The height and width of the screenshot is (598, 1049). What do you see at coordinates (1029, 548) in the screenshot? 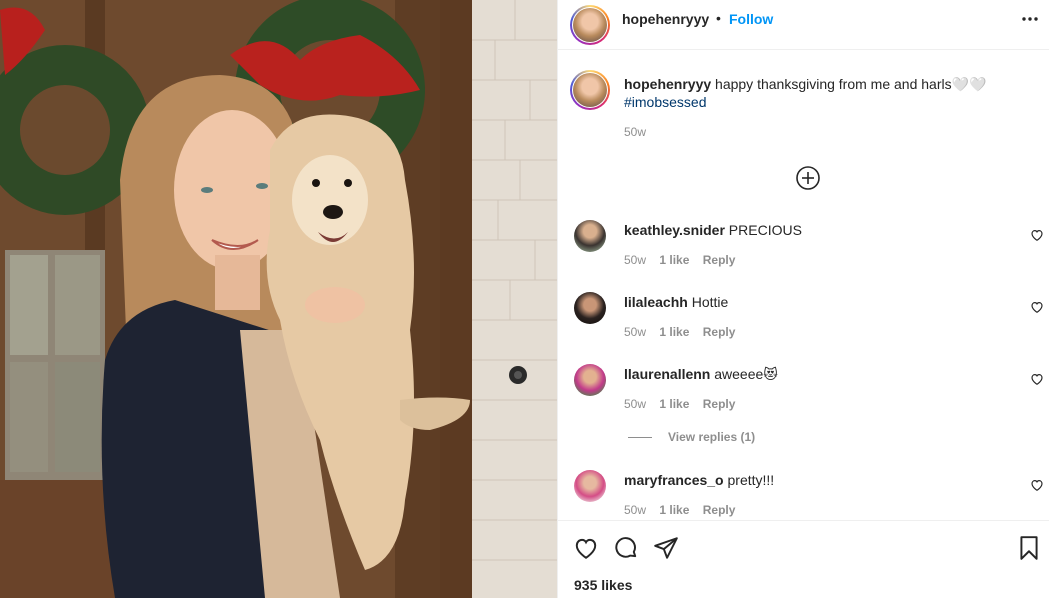
I see `bookmark-icon` at bounding box center [1029, 548].